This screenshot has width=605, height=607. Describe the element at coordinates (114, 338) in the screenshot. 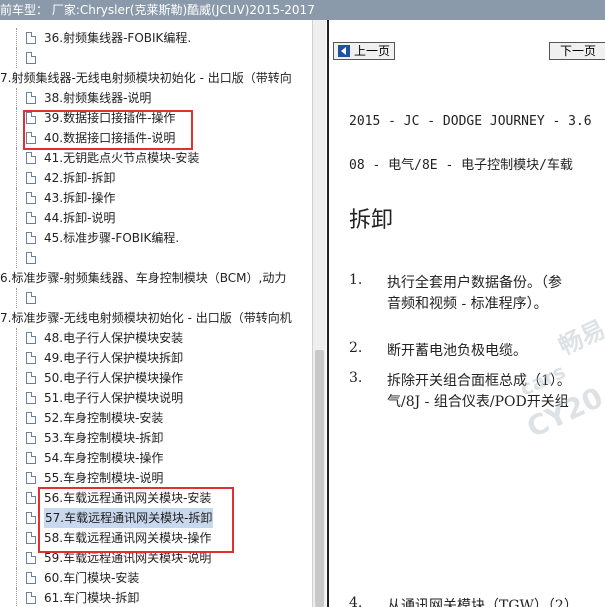

I see `tree-item-label: 48.电子行人保护模块安装` at that location.